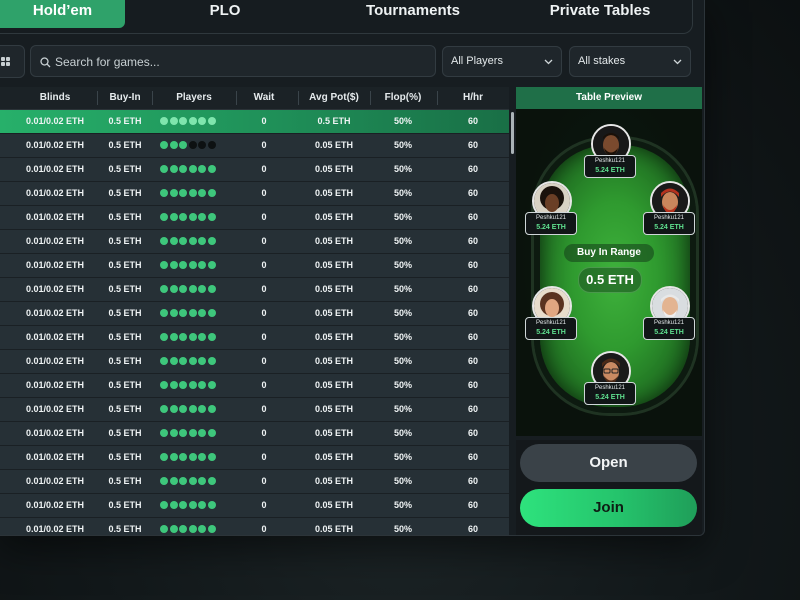  I want to click on table-scrollbar, so click(512, 133).